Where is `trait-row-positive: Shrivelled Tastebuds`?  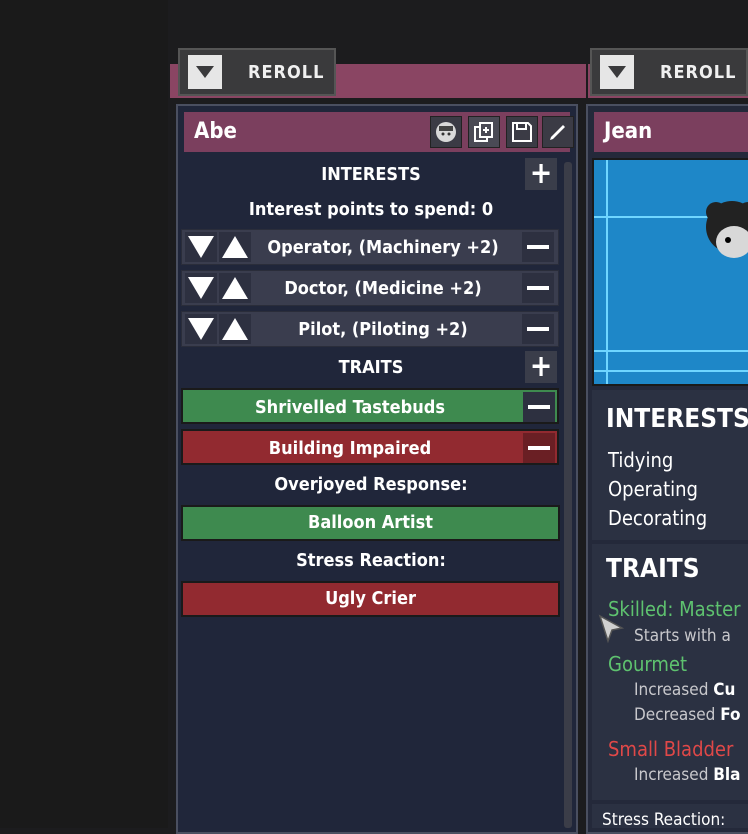
trait-row-positive: Shrivelled Tastebuds is located at coordinates (370, 406).